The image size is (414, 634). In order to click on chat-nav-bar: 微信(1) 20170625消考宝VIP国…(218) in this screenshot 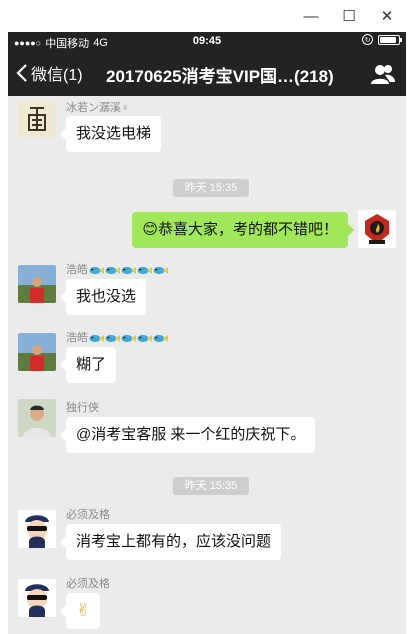, I will do `click(207, 74)`.